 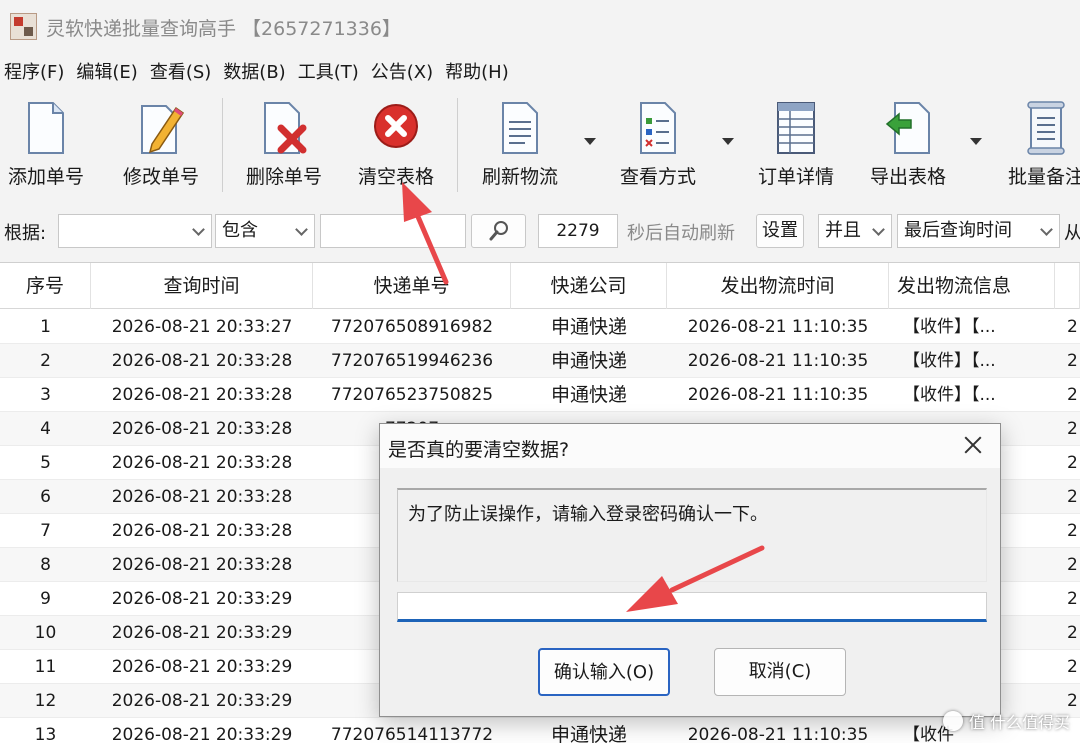 What do you see at coordinates (796, 128) in the screenshot?
I see `spreadsheet-icon` at bounding box center [796, 128].